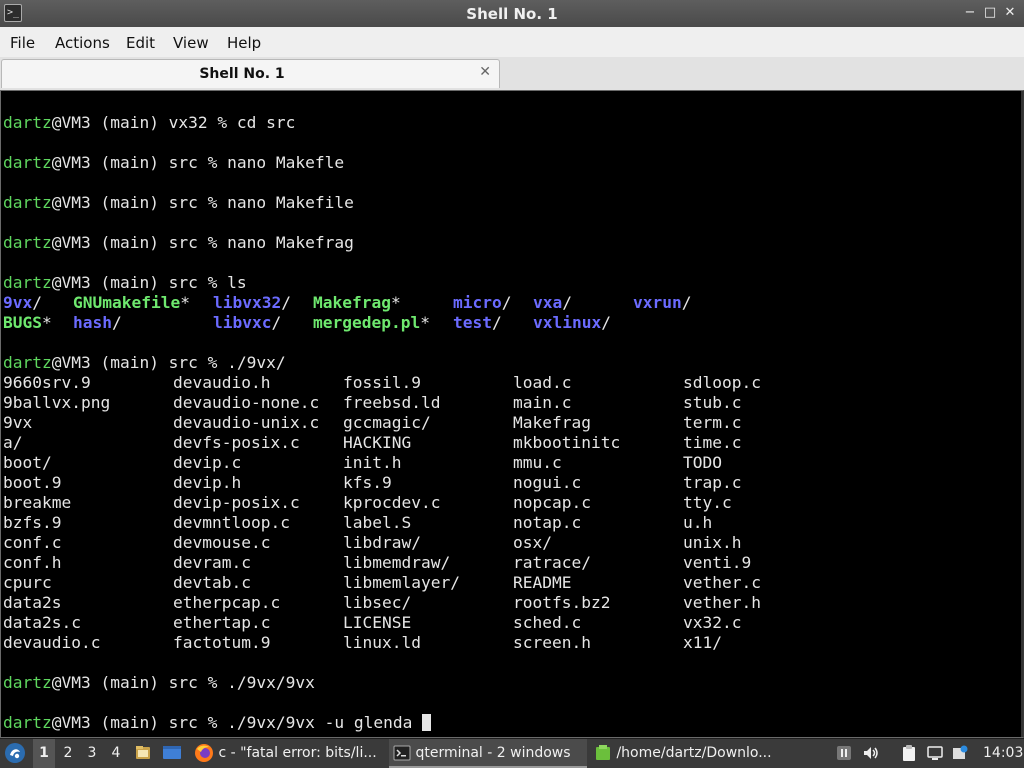 The width and height of the screenshot is (1024, 768). I want to click on listing-row: boot.9 devip.h kfs.9 nogui.c trap.c, so click(503, 483).